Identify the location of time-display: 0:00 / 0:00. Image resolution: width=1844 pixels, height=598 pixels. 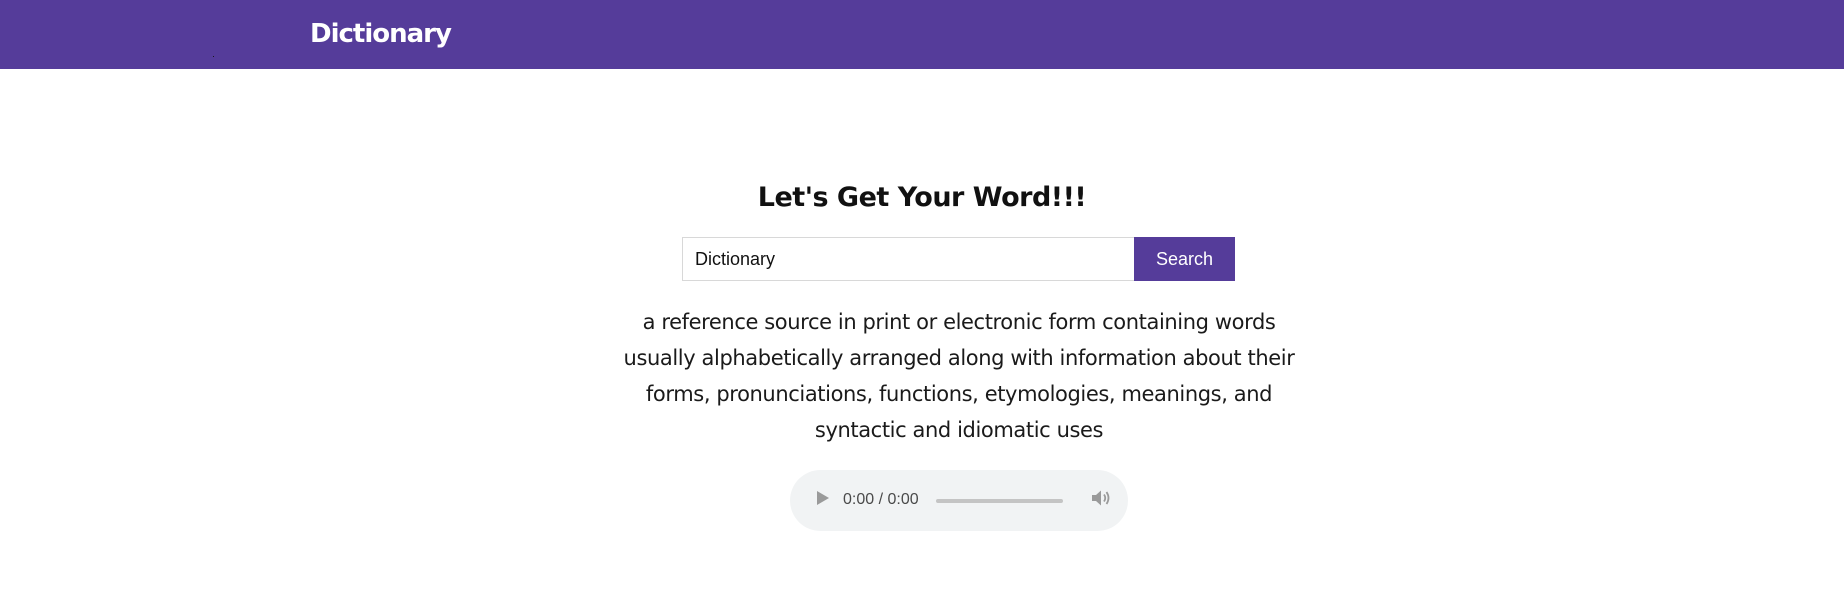
(881, 499).